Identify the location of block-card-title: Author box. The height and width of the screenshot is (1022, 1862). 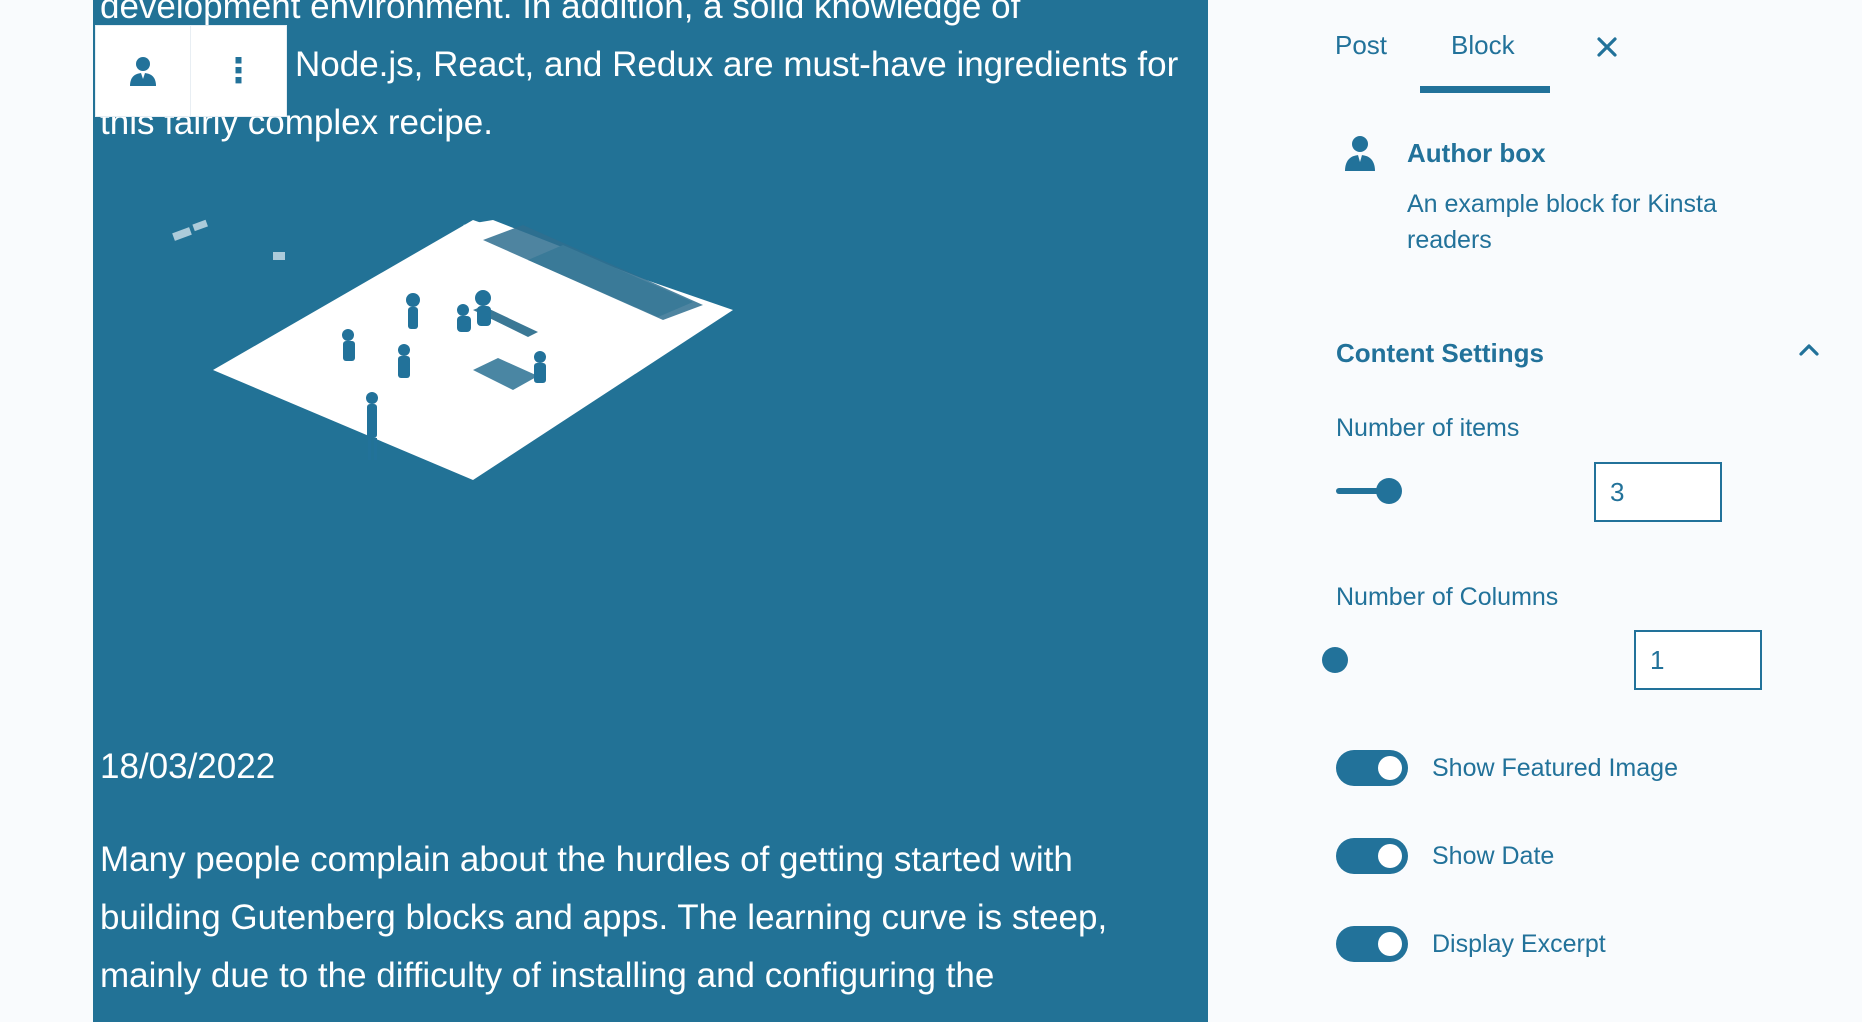
(1476, 153).